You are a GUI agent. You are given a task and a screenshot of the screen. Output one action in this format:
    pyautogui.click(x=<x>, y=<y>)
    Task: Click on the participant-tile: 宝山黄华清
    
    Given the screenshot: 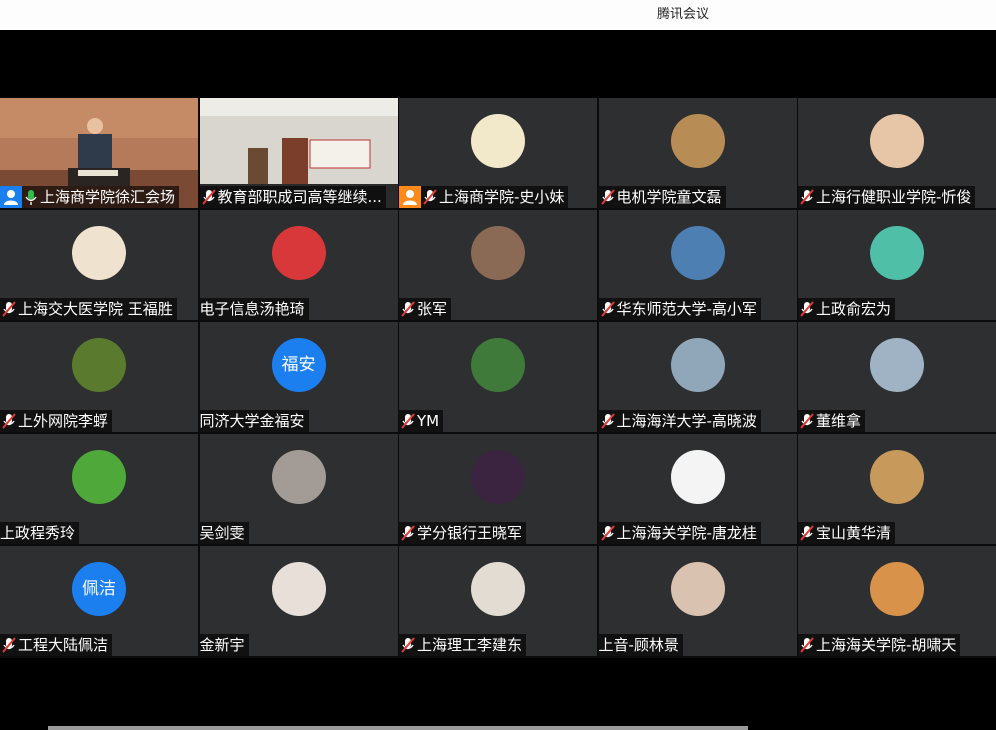 What is the action you would take?
    pyautogui.click(x=897, y=489)
    